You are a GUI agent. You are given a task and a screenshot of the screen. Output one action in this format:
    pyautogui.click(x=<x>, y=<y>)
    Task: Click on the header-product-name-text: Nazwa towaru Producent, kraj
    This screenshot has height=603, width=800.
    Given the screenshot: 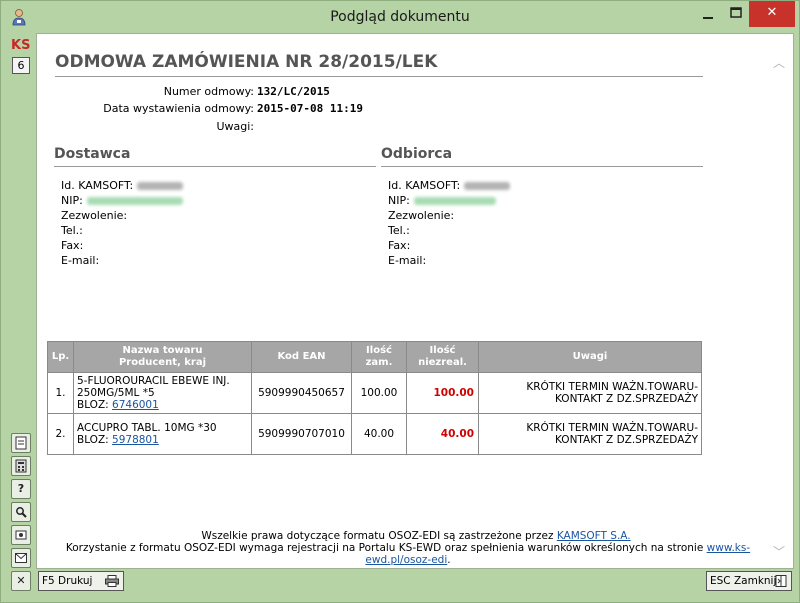 What is the action you would take?
    pyautogui.click(x=162, y=356)
    